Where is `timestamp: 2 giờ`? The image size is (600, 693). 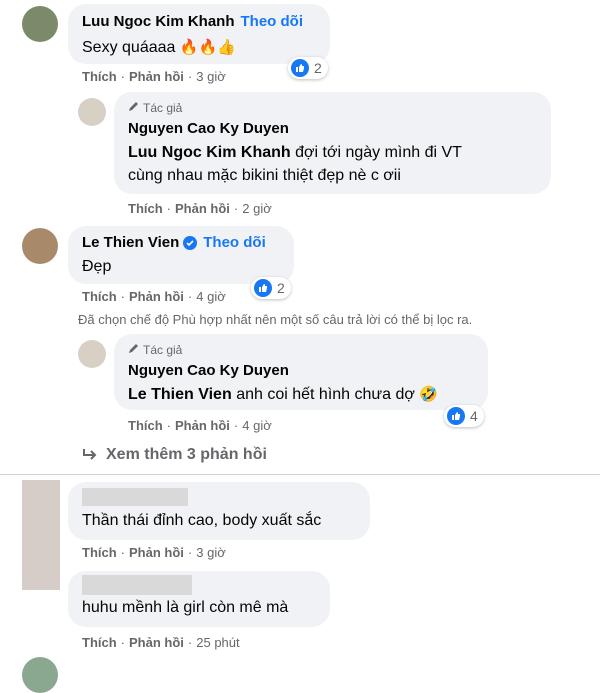
timestamp: 2 giờ is located at coordinates (257, 208).